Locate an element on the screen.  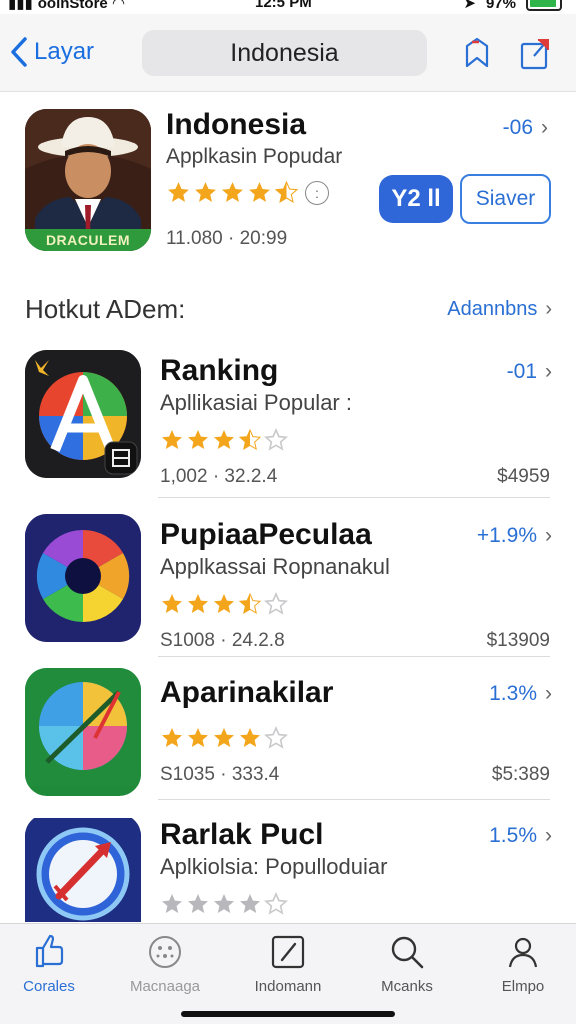
tab-profile: Elmpo is located at coordinates (522, 964).